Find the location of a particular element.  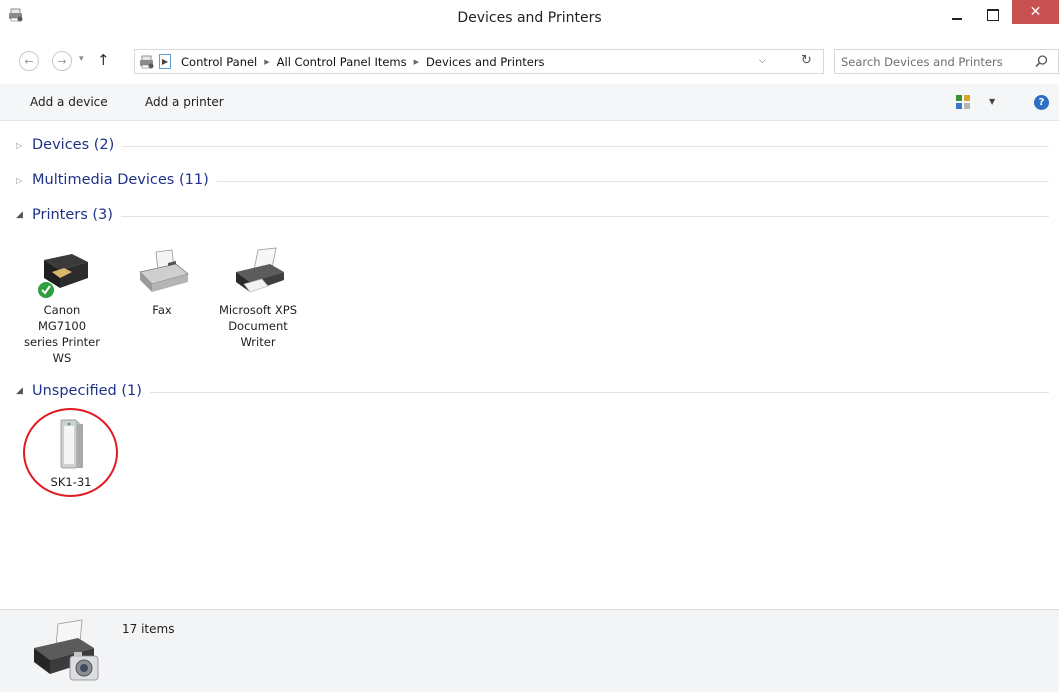

item-count: 17 items is located at coordinates (148, 629).